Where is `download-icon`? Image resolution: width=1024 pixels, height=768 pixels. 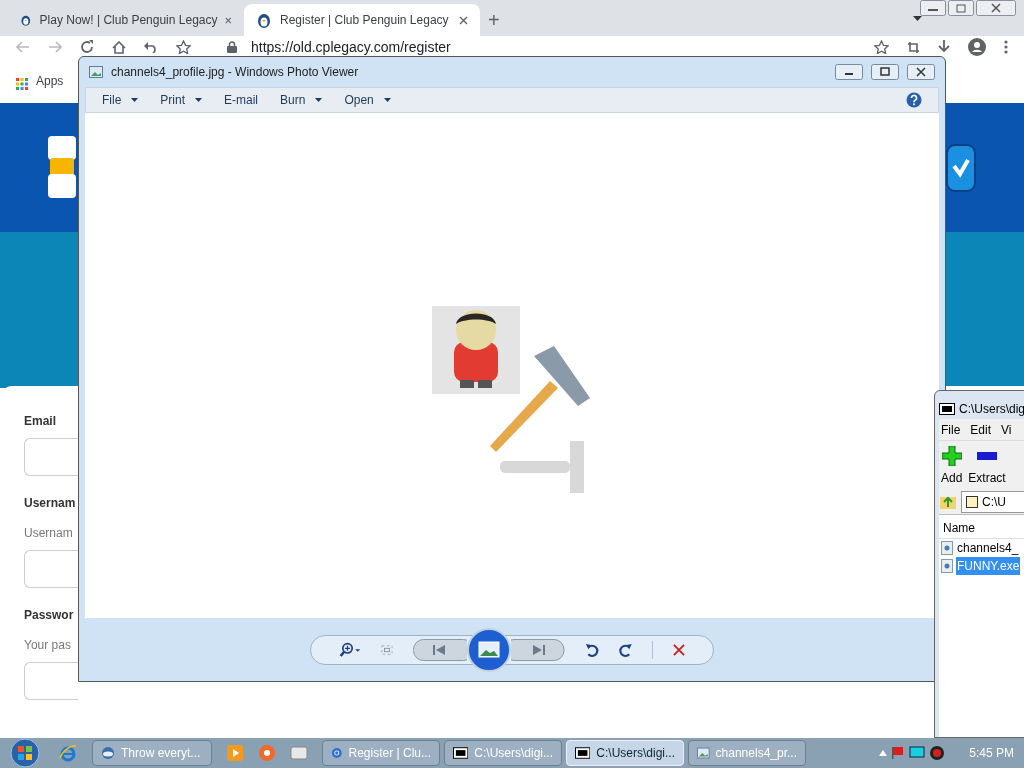
download-icon is located at coordinates (944, 47).